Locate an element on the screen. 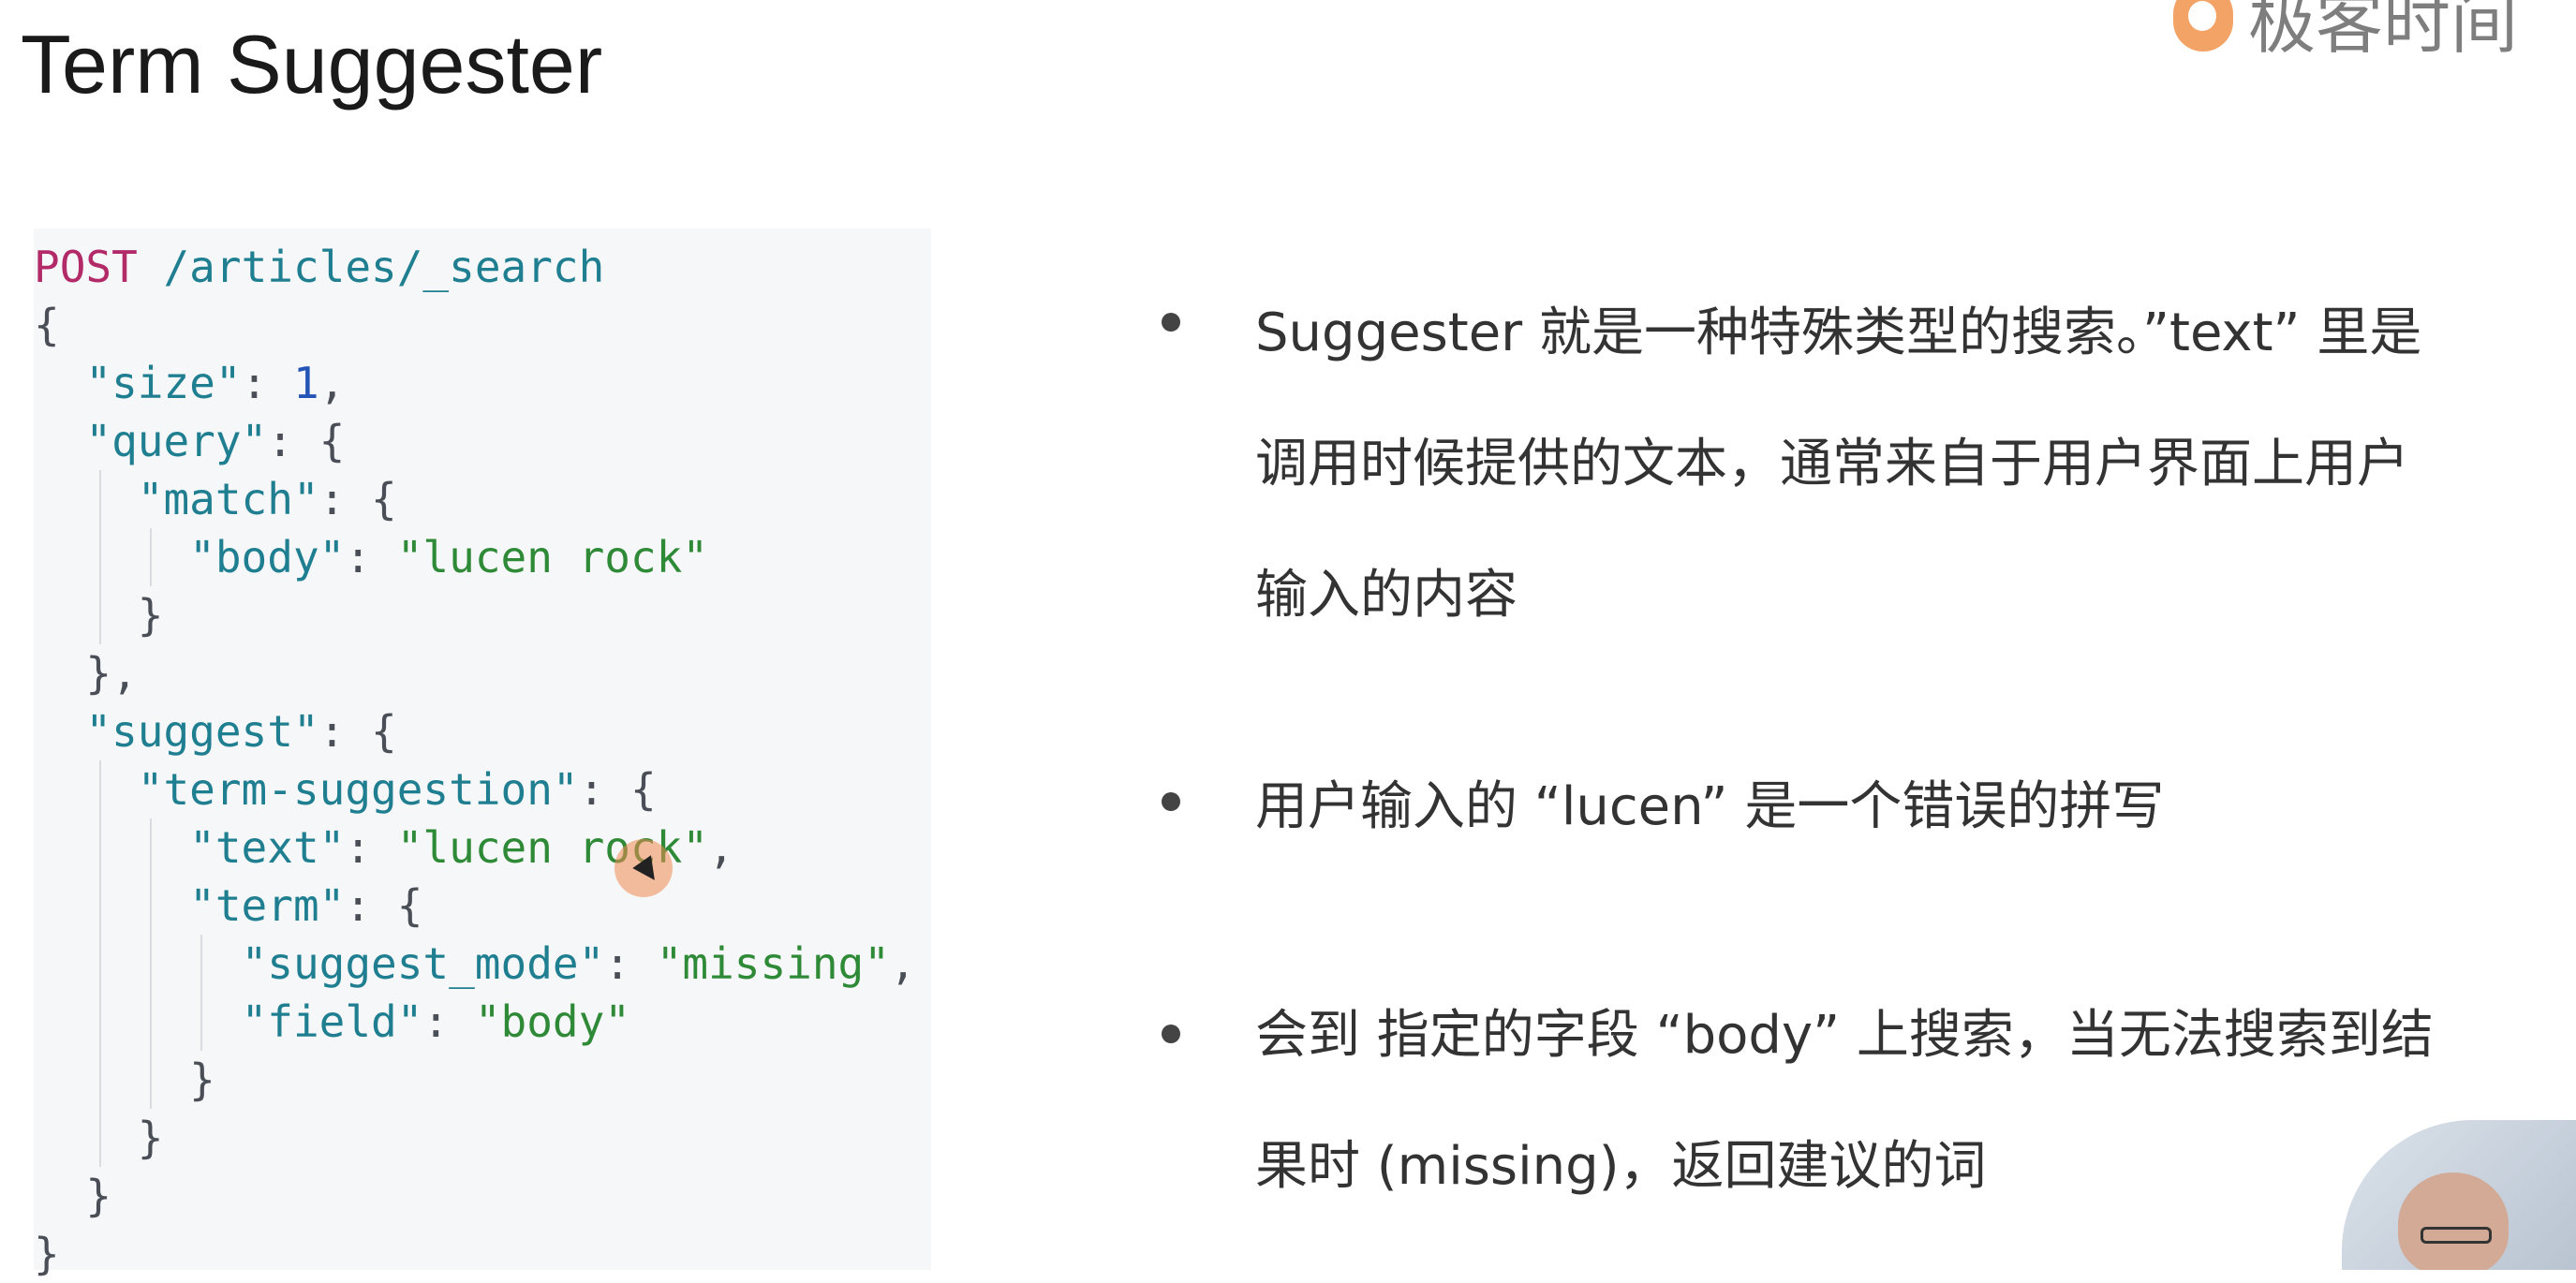  code-line: POST /articles/_search is located at coordinates (483, 267).